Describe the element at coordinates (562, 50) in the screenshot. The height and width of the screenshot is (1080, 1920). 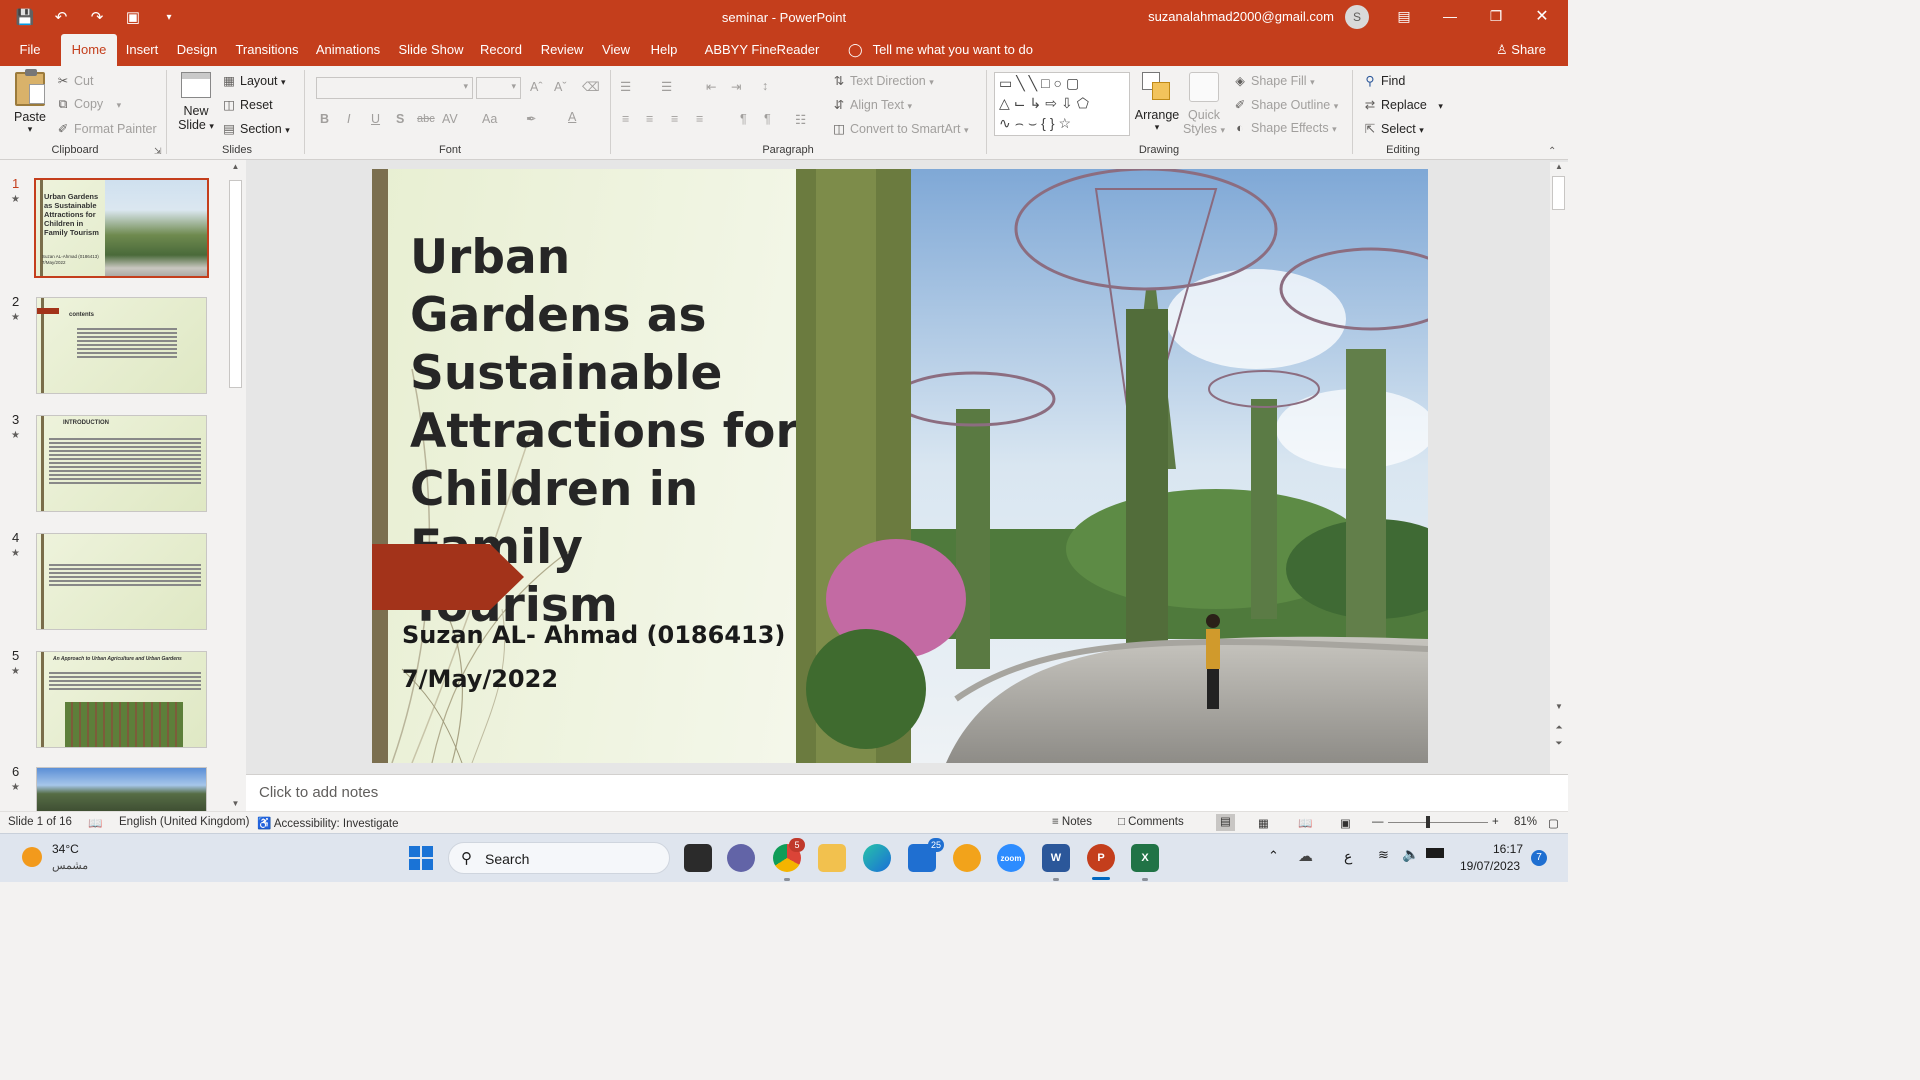
I see `tab-review: Review` at that location.